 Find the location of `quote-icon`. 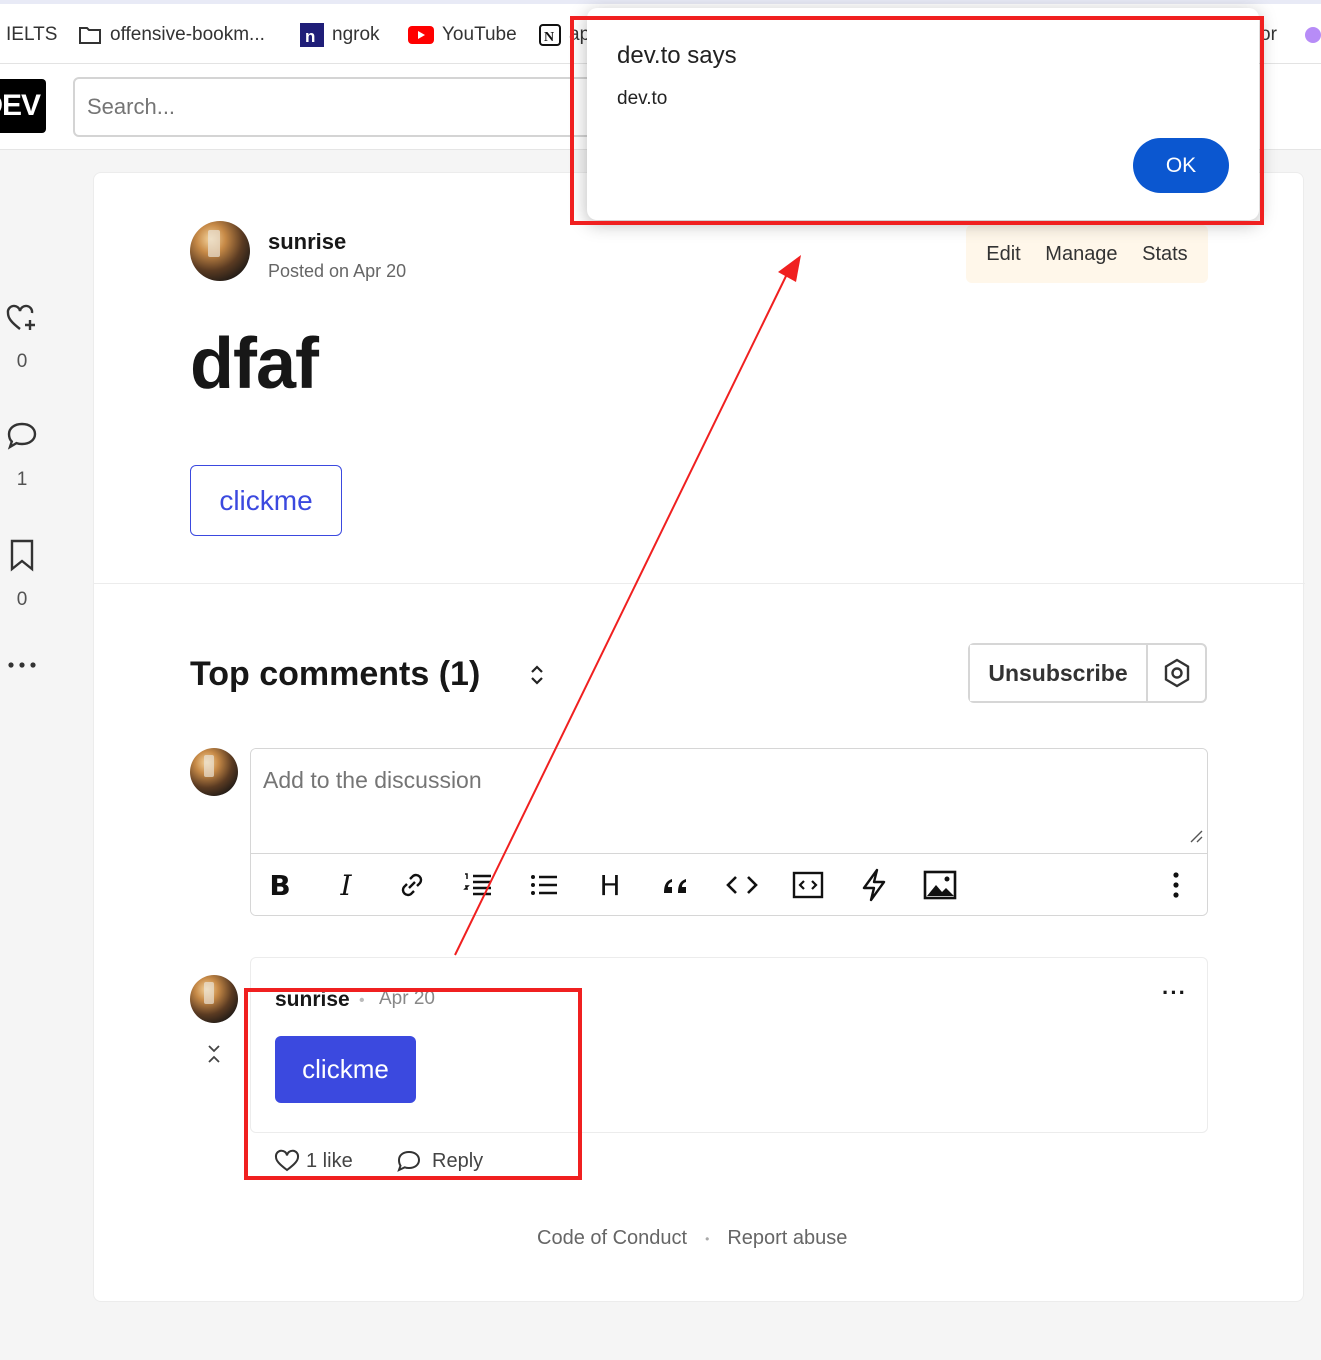

quote-icon is located at coordinates (675, 886).